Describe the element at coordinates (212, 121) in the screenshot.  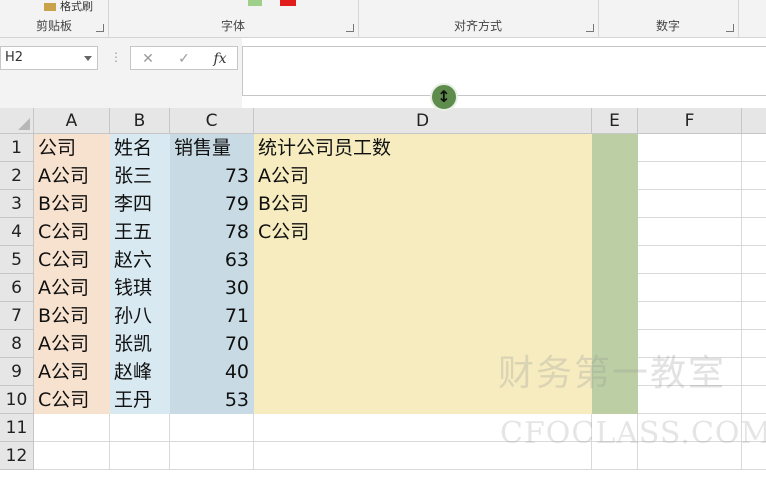
I see `column-header-c: C` at that location.